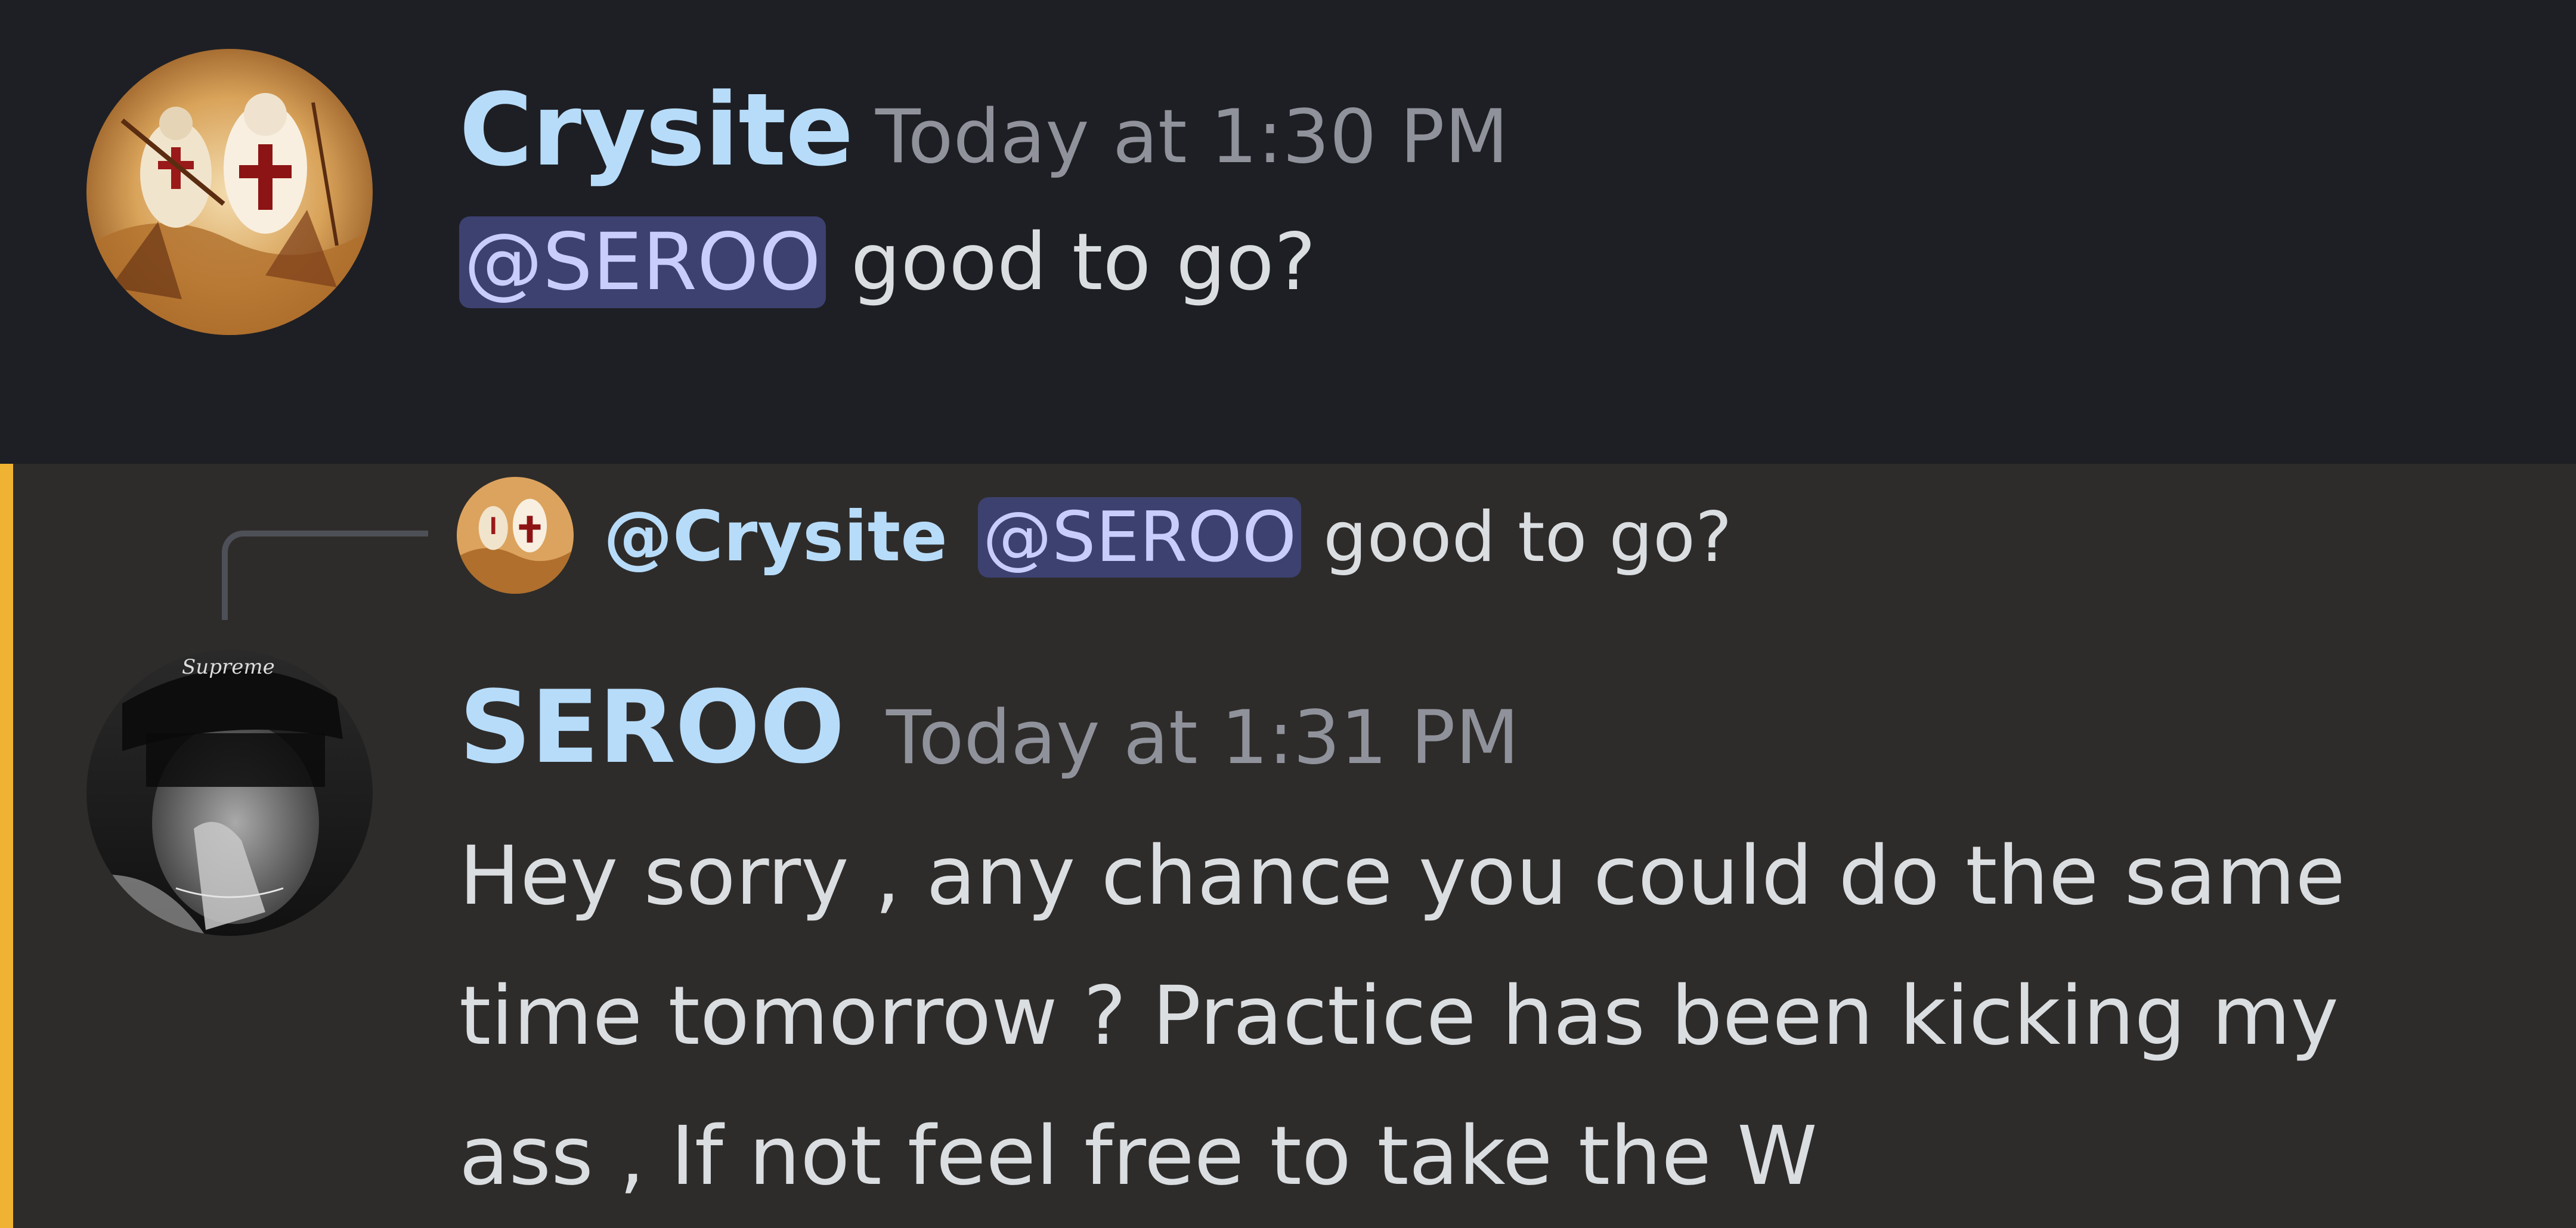  I want to click on reply-connector, so click(325, 575).